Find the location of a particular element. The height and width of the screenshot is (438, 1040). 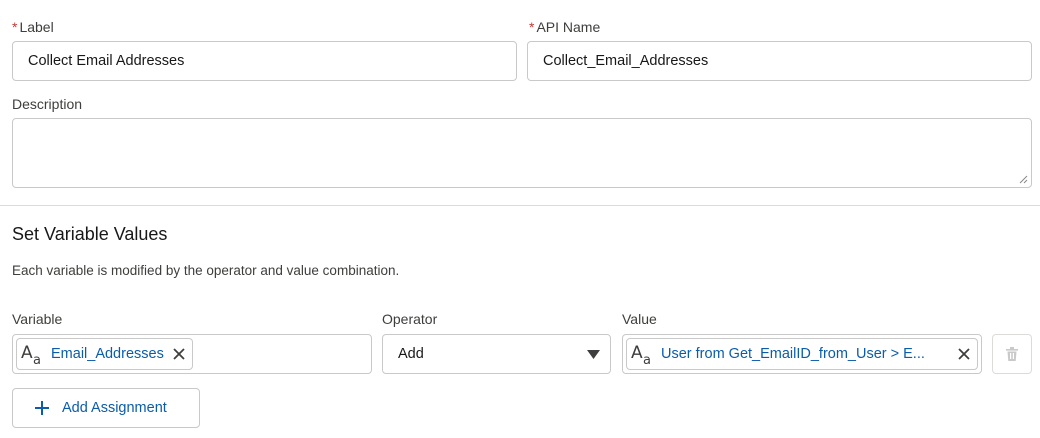

trash-icon is located at coordinates (1012, 354).